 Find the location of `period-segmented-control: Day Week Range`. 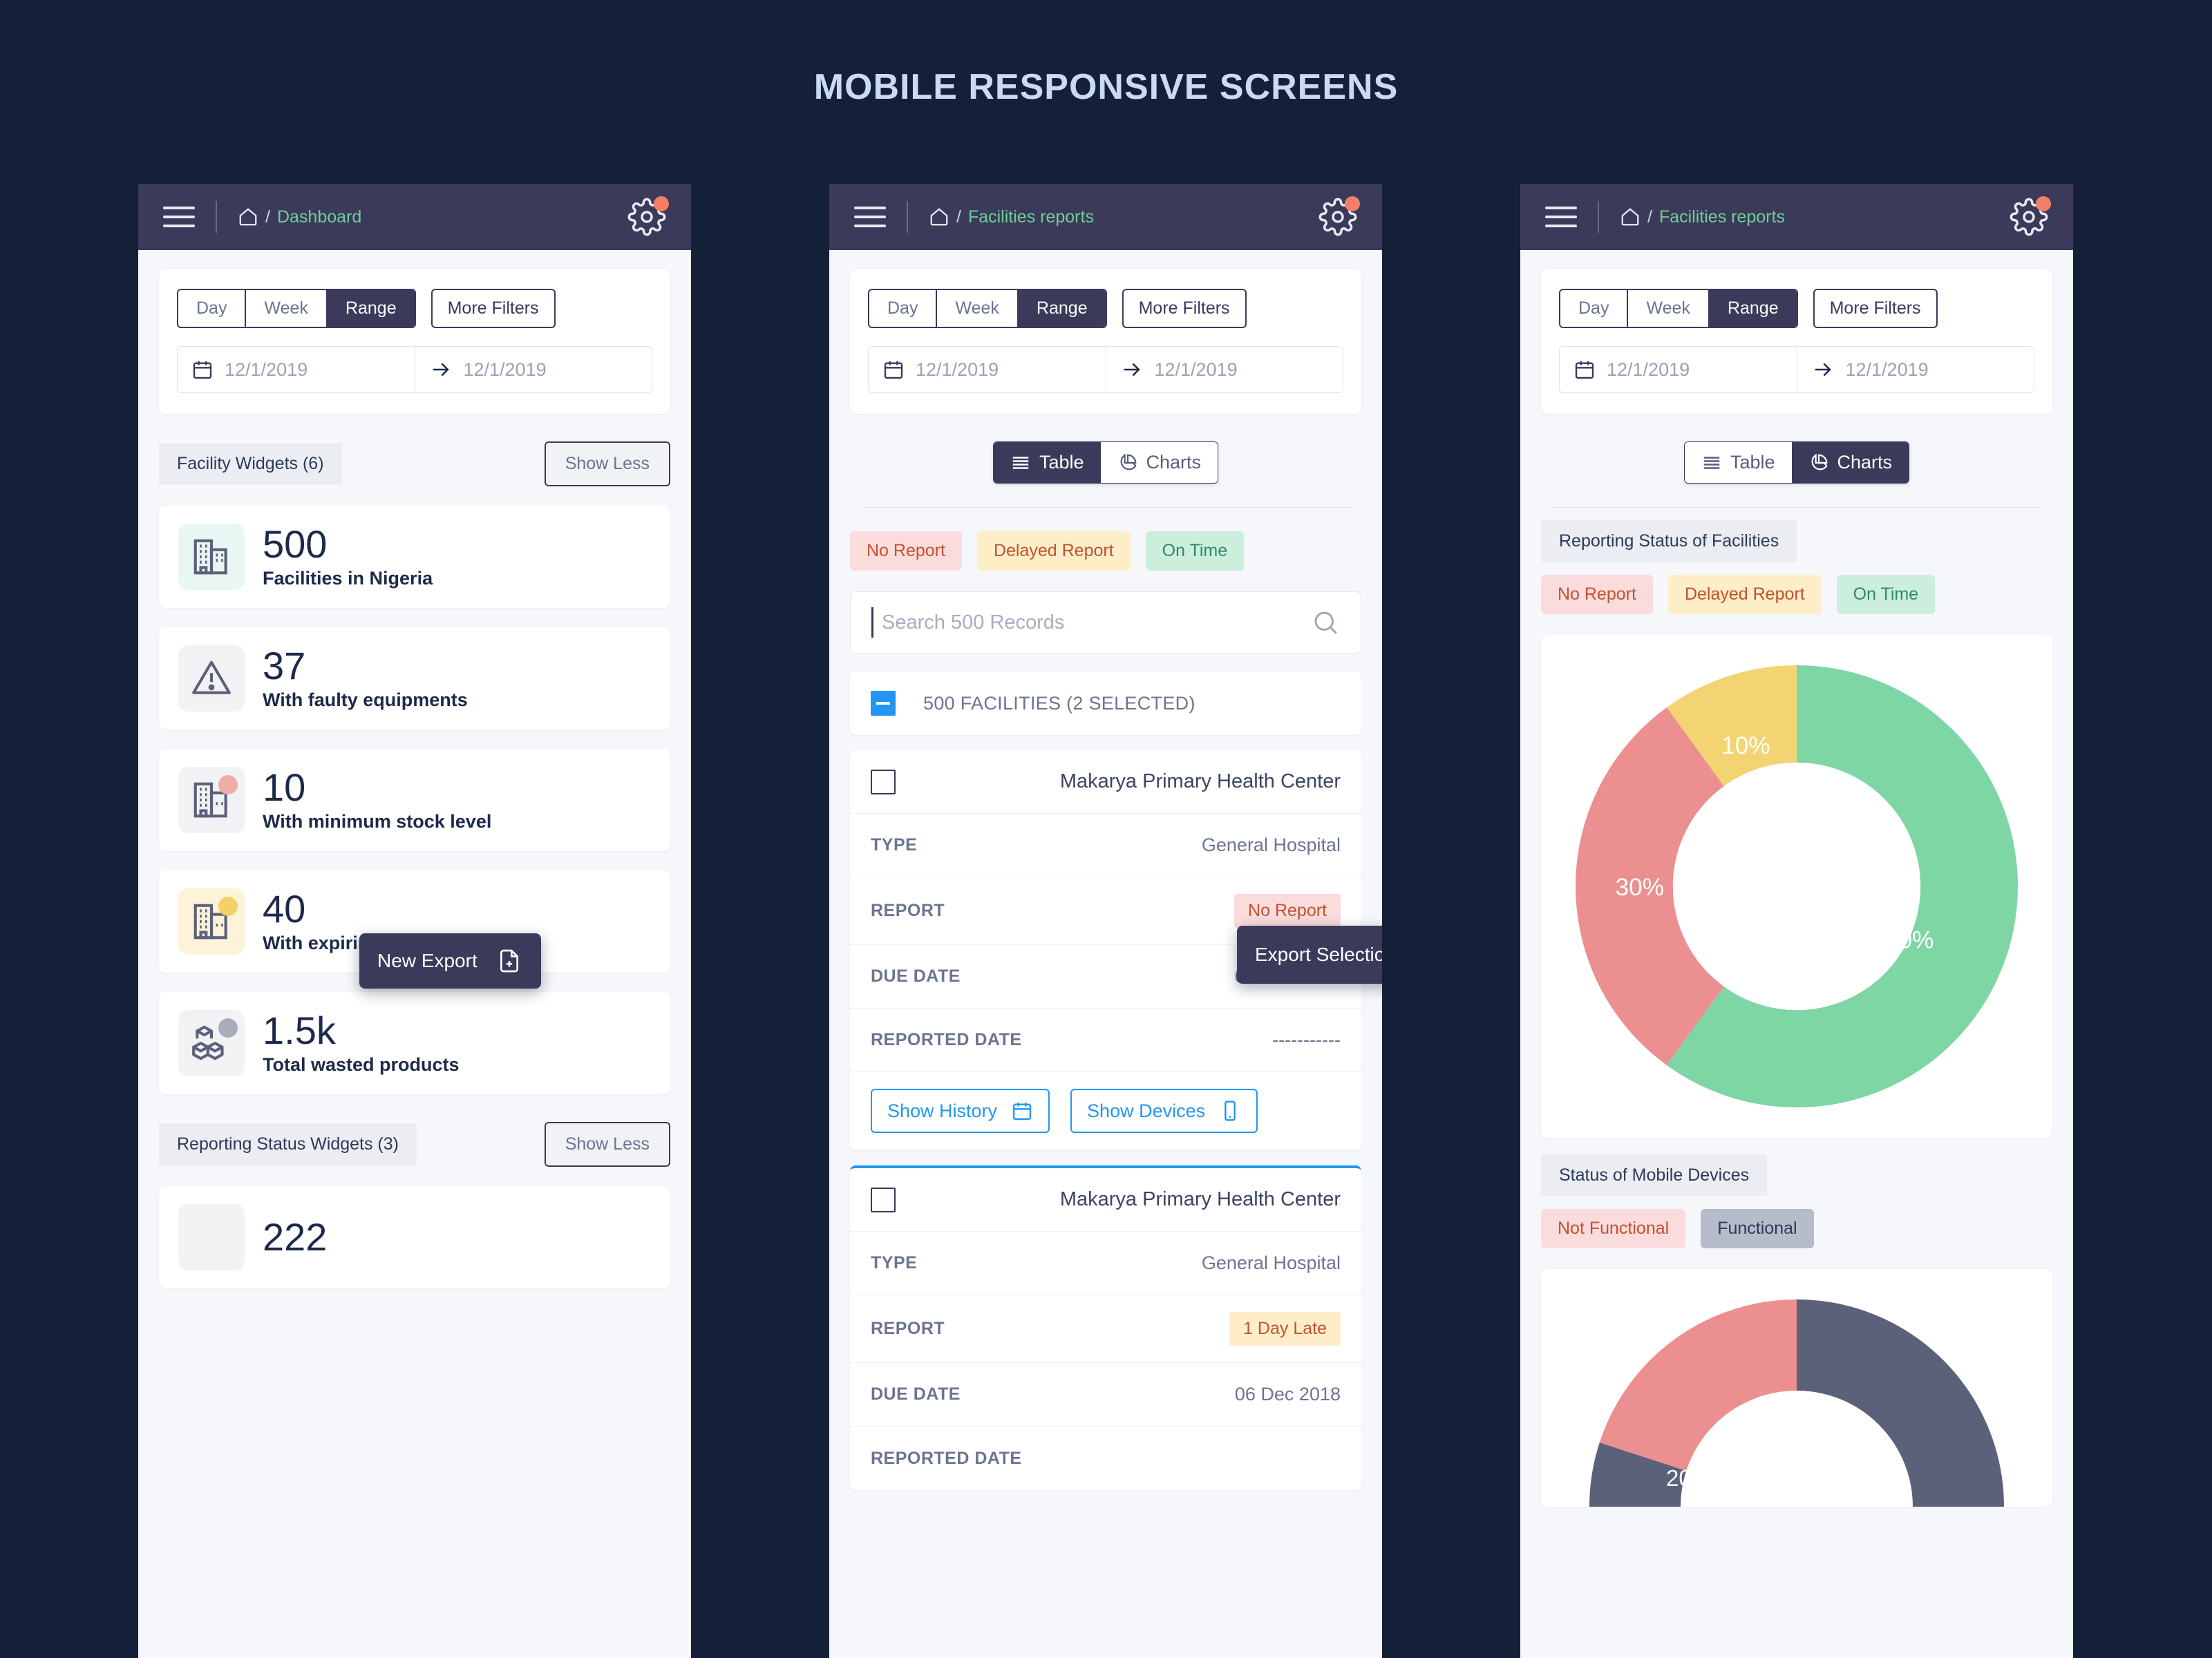

period-segmented-control: Day Week Range is located at coordinates (1678, 308).